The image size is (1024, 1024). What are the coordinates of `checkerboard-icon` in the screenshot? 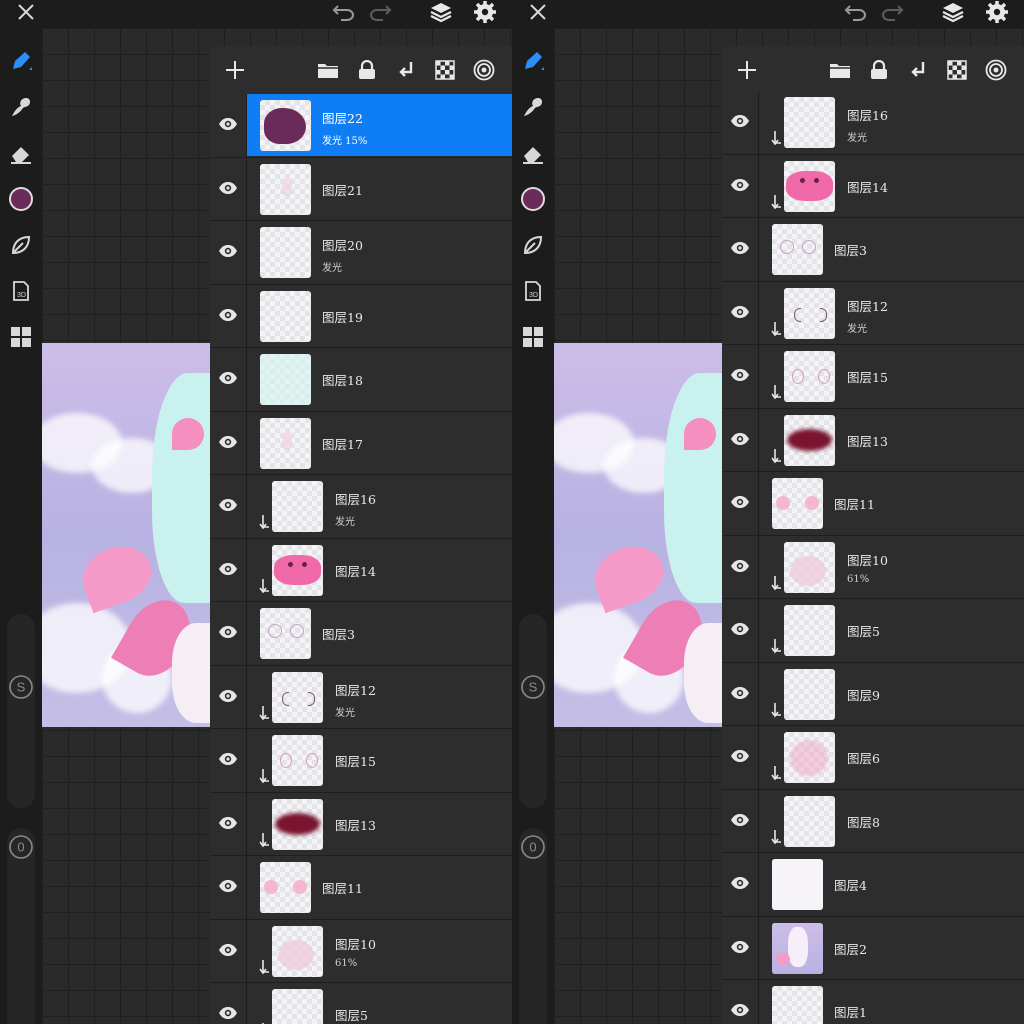 It's located at (957, 70).